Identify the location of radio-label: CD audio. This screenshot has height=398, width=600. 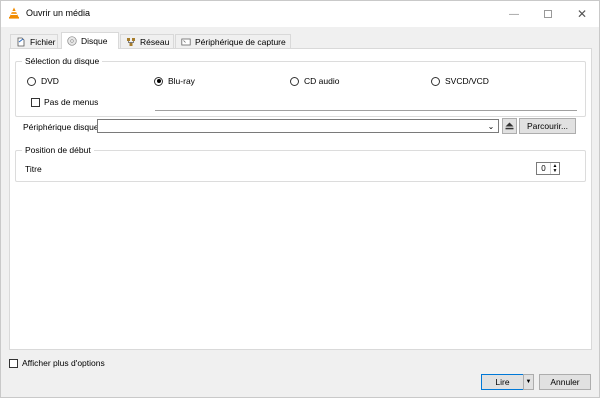
(322, 81).